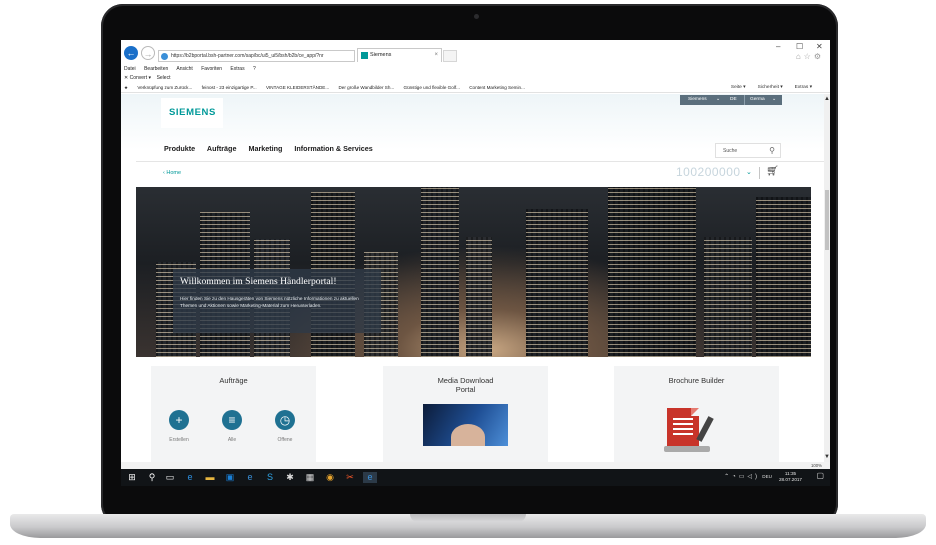 The height and width of the screenshot is (545, 936). Describe the element at coordinates (465, 414) in the screenshot. I see `tile-media-download: Media Download Portal` at that location.